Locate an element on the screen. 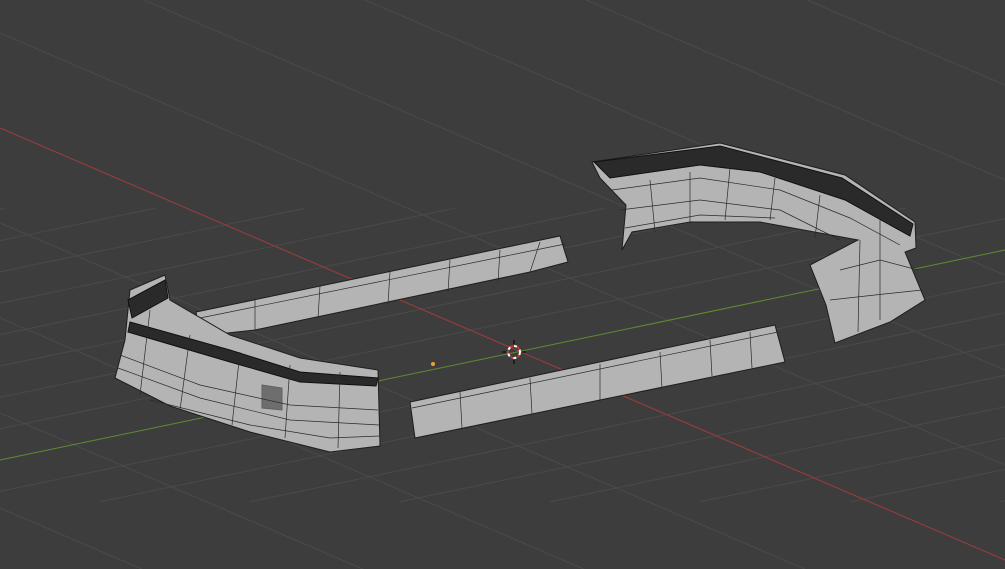 The height and width of the screenshot is (569, 1005). rear-bumper-mesh is located at coordinates (758, 243).